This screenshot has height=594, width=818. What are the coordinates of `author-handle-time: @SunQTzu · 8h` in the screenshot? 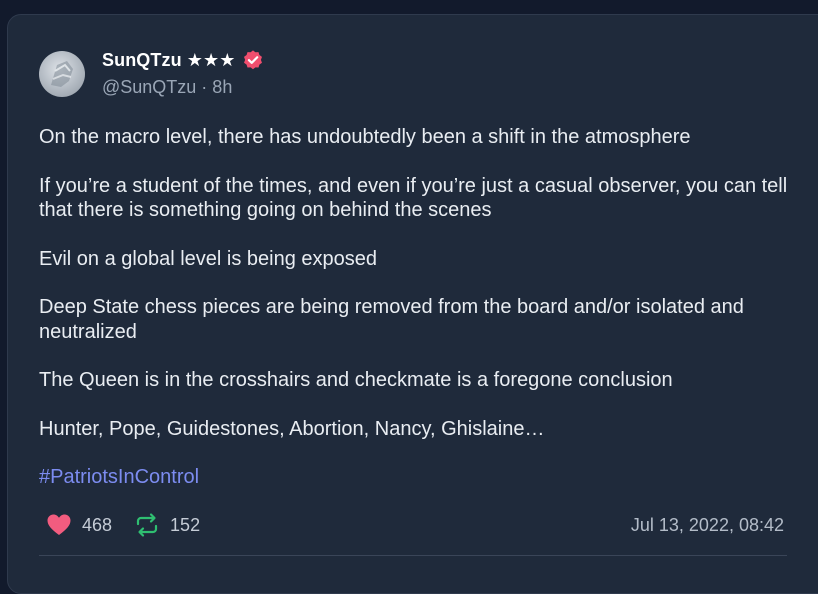 It's located at (167, 87).